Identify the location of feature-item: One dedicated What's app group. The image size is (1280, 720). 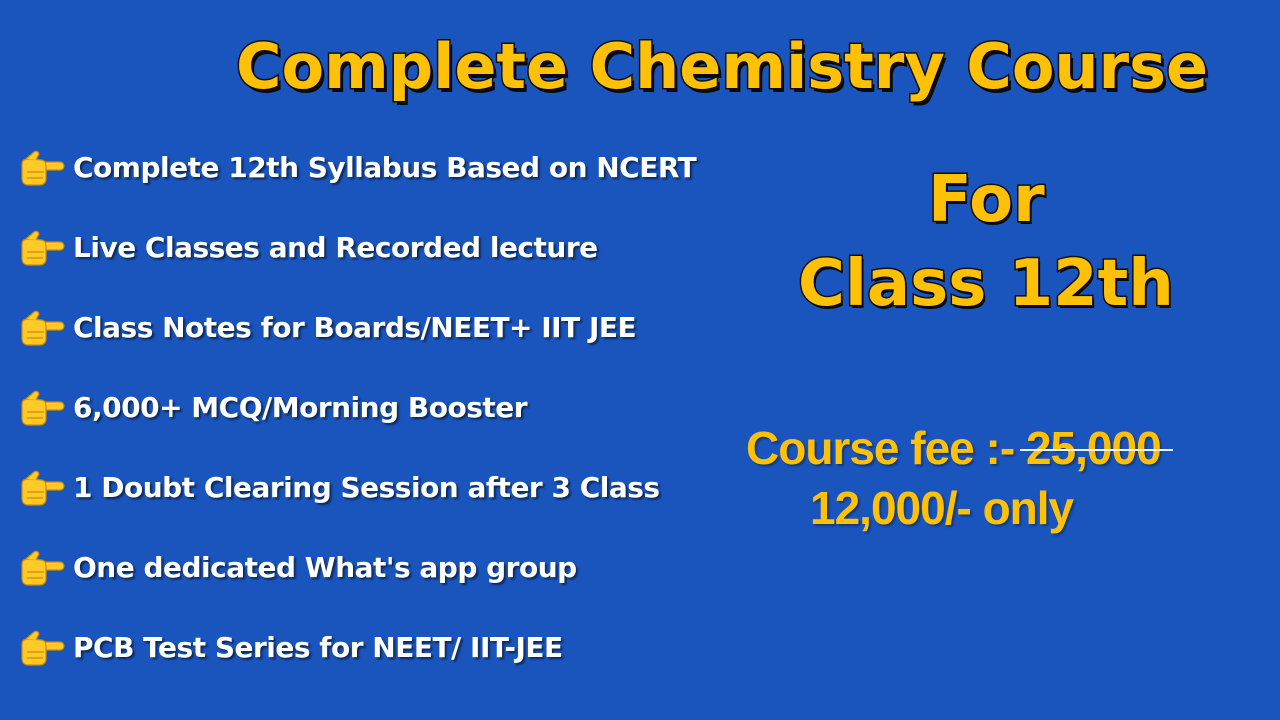
(368, 568).